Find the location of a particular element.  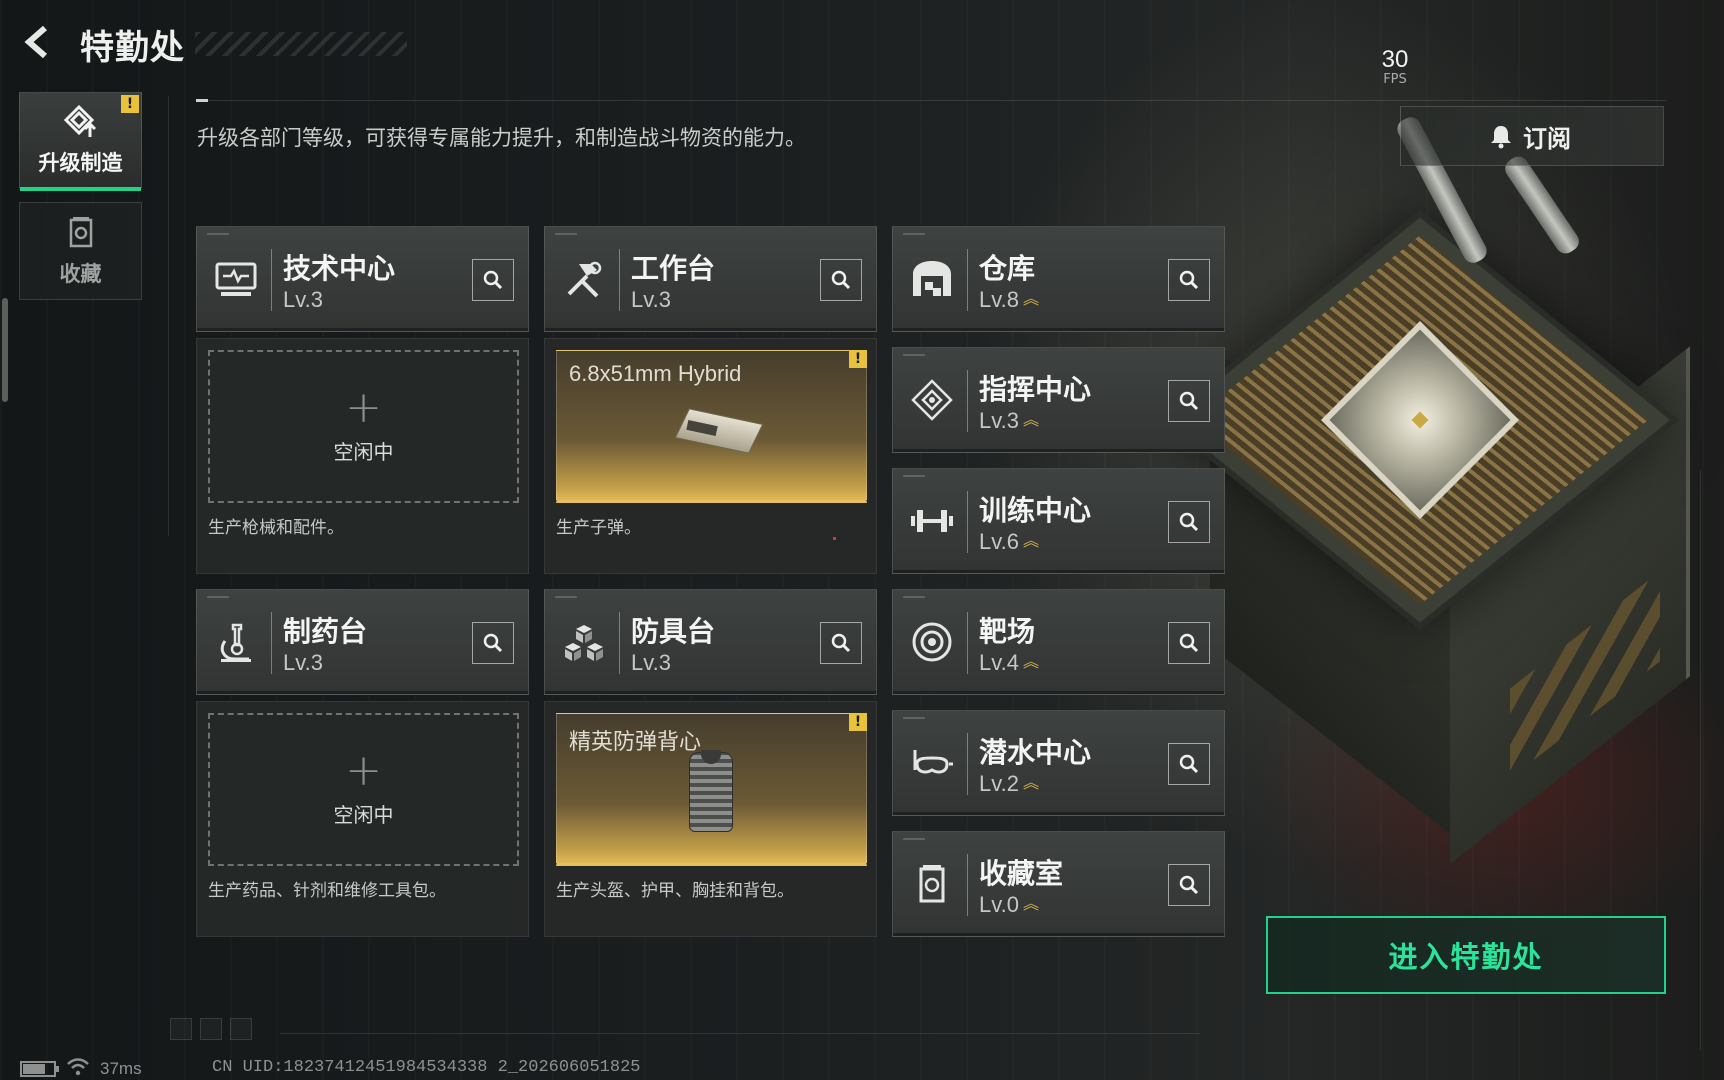

dept-card-workbench: 工作台 Lv.3 is located at coordinates (710, 279).